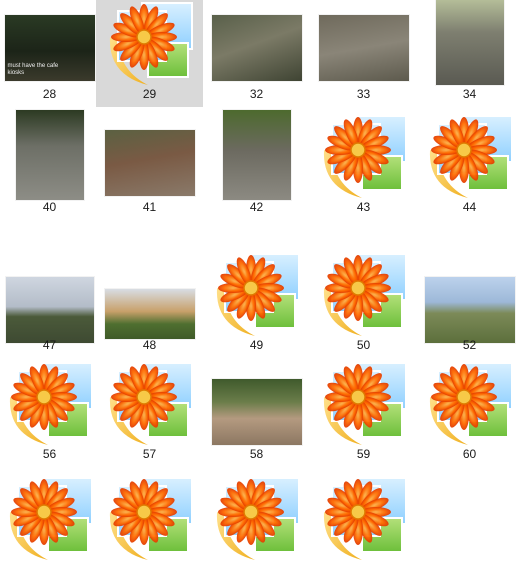 The width and height of the screenshot is (529, 582). I want to click on file-item: 29, so click(149, 53).